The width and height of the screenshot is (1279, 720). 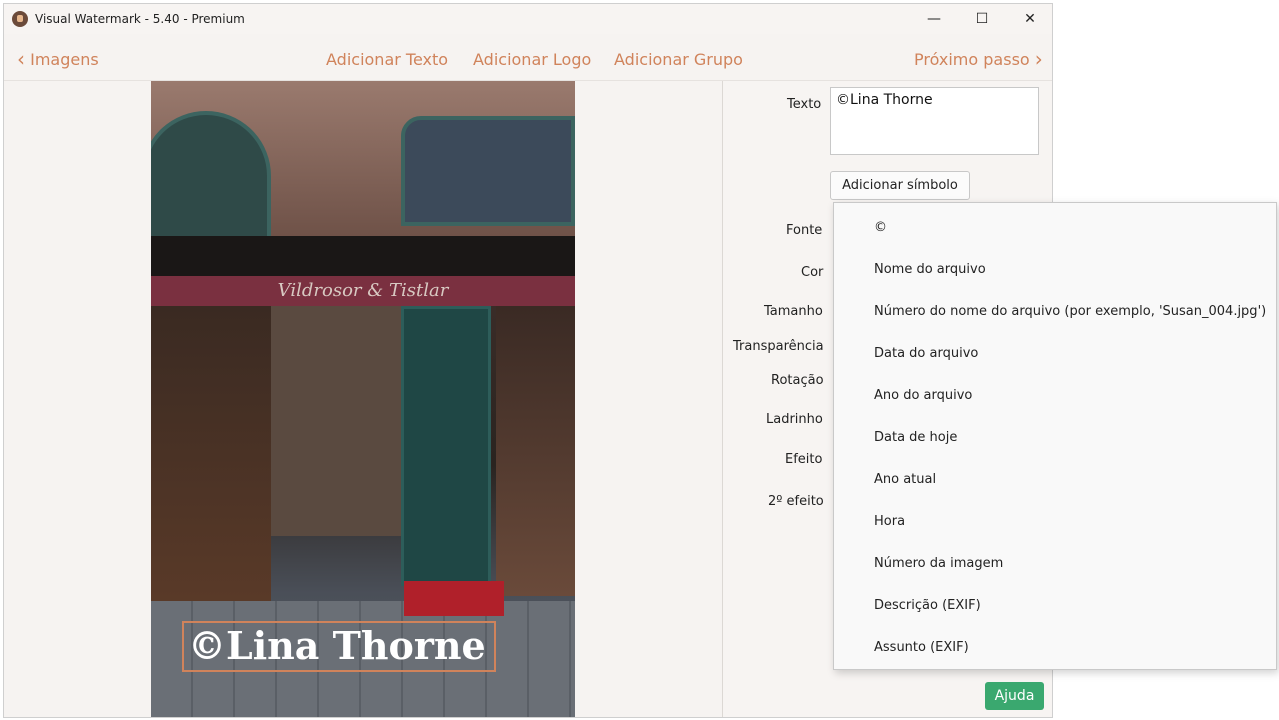 What do you see at coordinates (930, 269) in the screenshot?
I see `menu-item-file-name: Nome do arquivo` at bounding box center [930, 269].